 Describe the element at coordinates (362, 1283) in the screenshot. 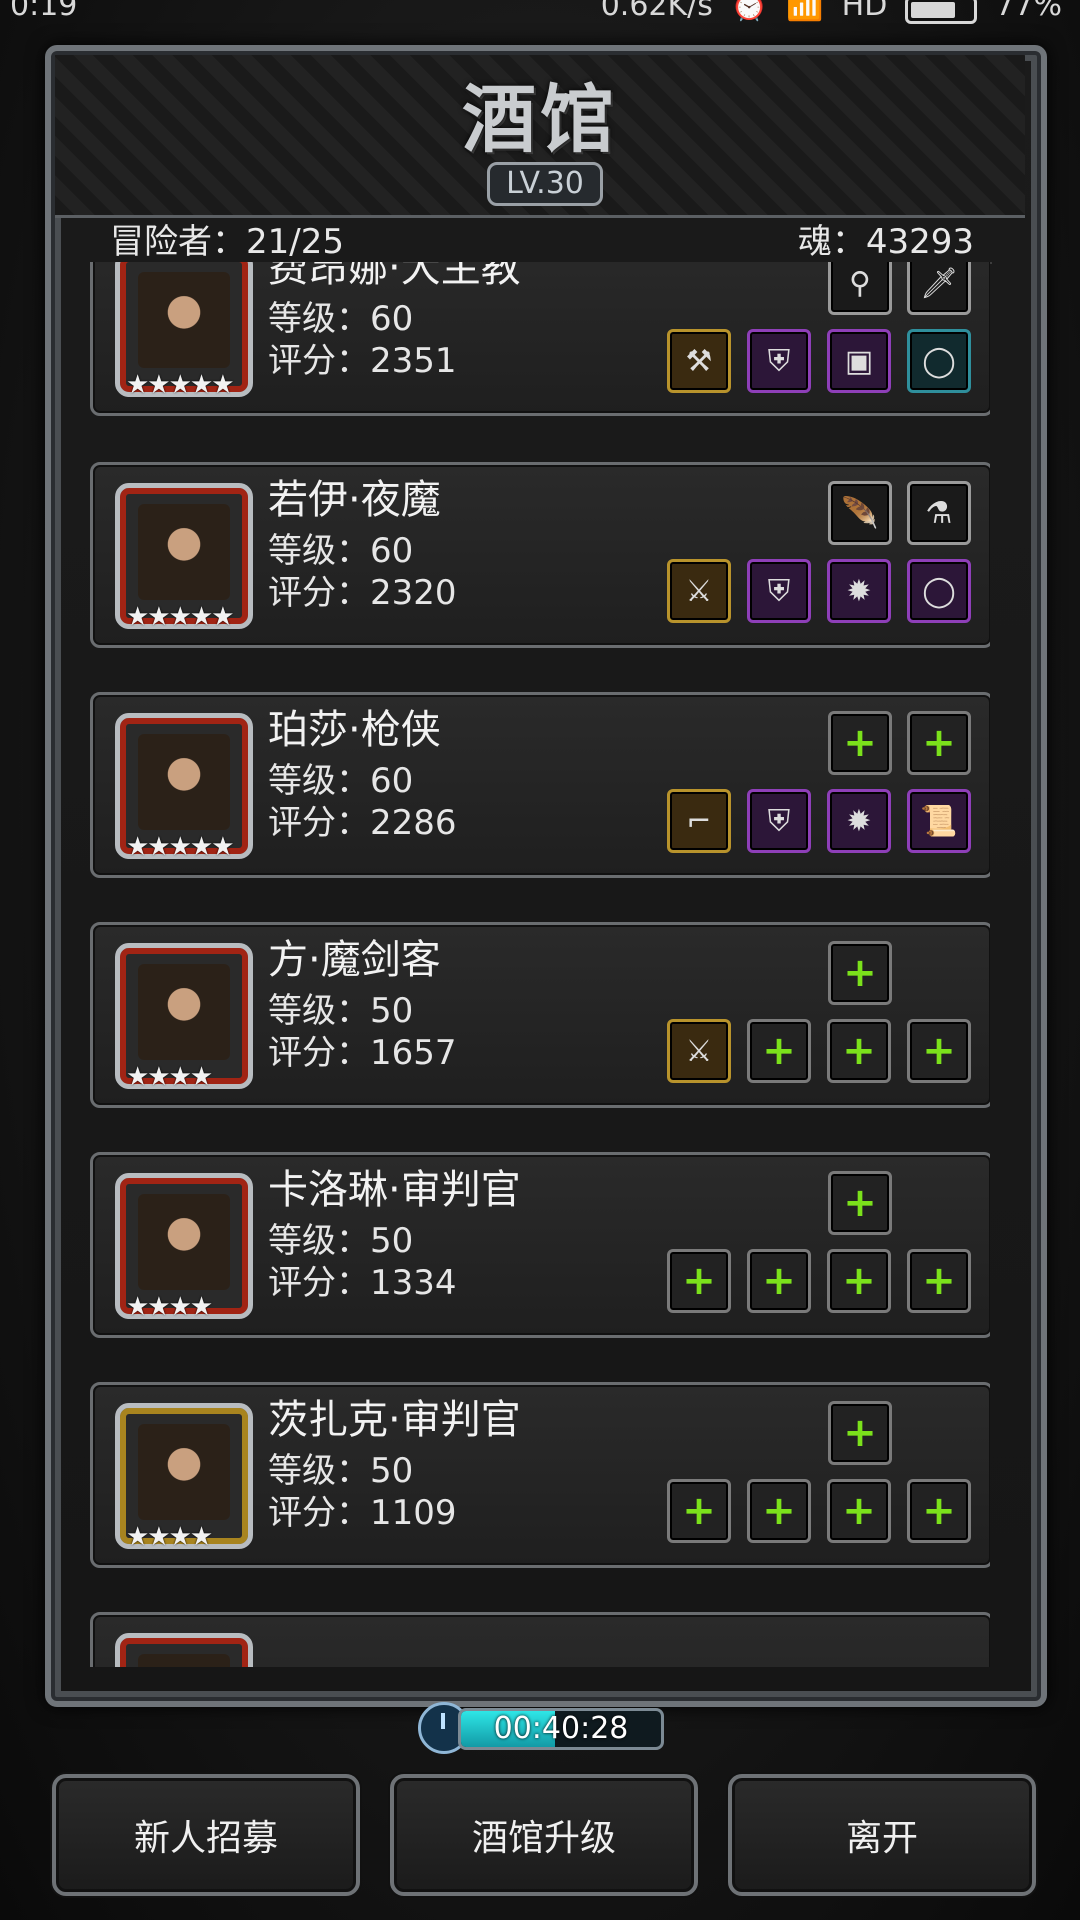

I see `adventurer-score: 评分：1334` at that location.